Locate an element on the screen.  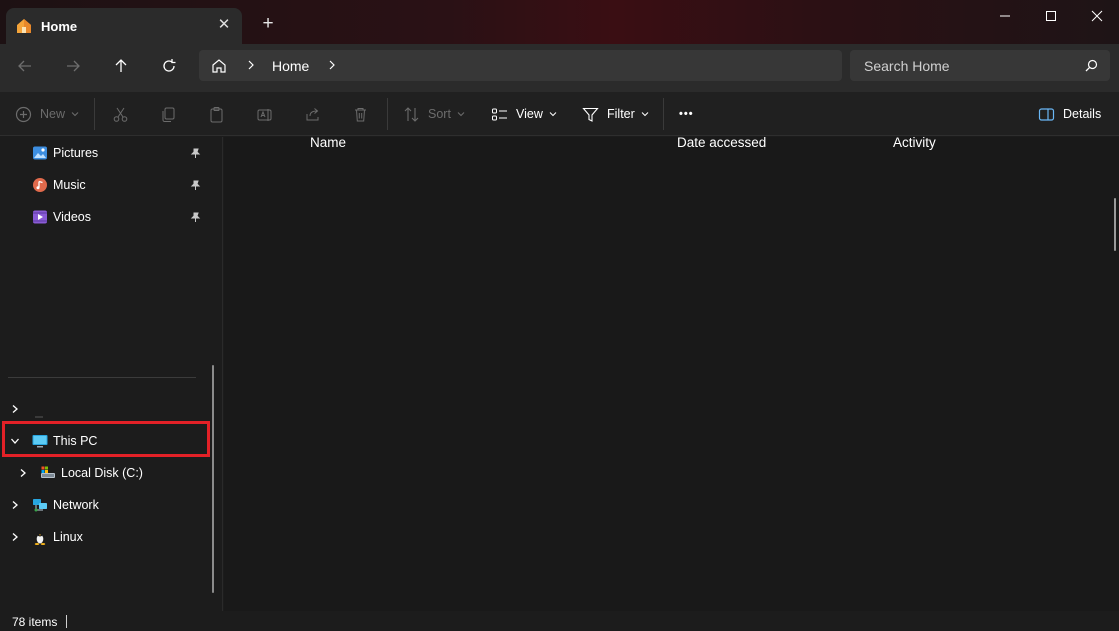
title-bar: Home ✕ + is located at coordinates (559, 22).